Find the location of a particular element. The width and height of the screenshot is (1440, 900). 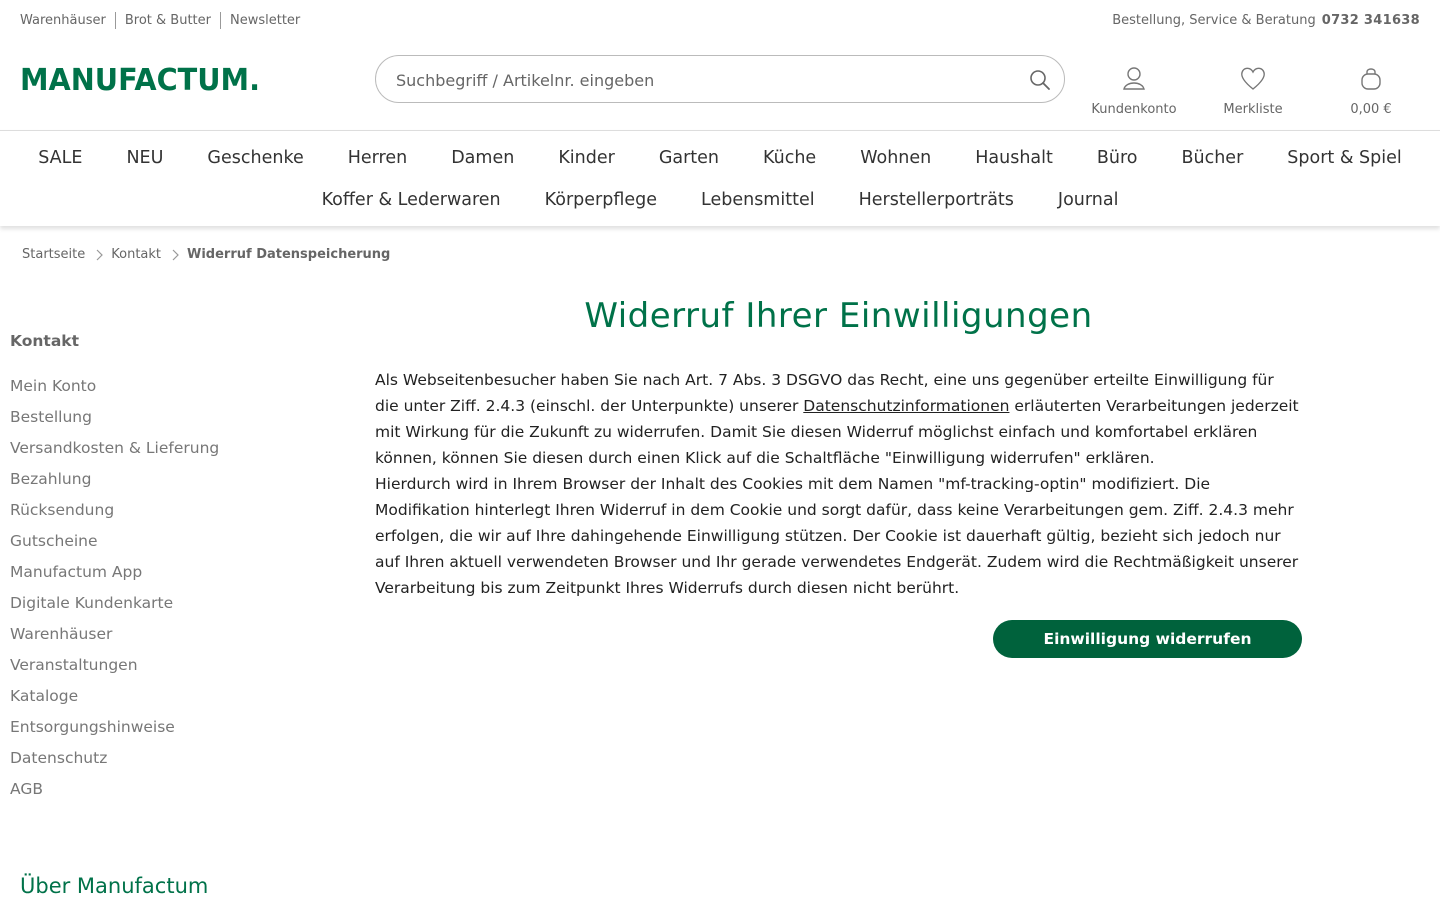

breadcrumb-current: Widerruf Datenspeicherung is located at coordinates (289, 254).